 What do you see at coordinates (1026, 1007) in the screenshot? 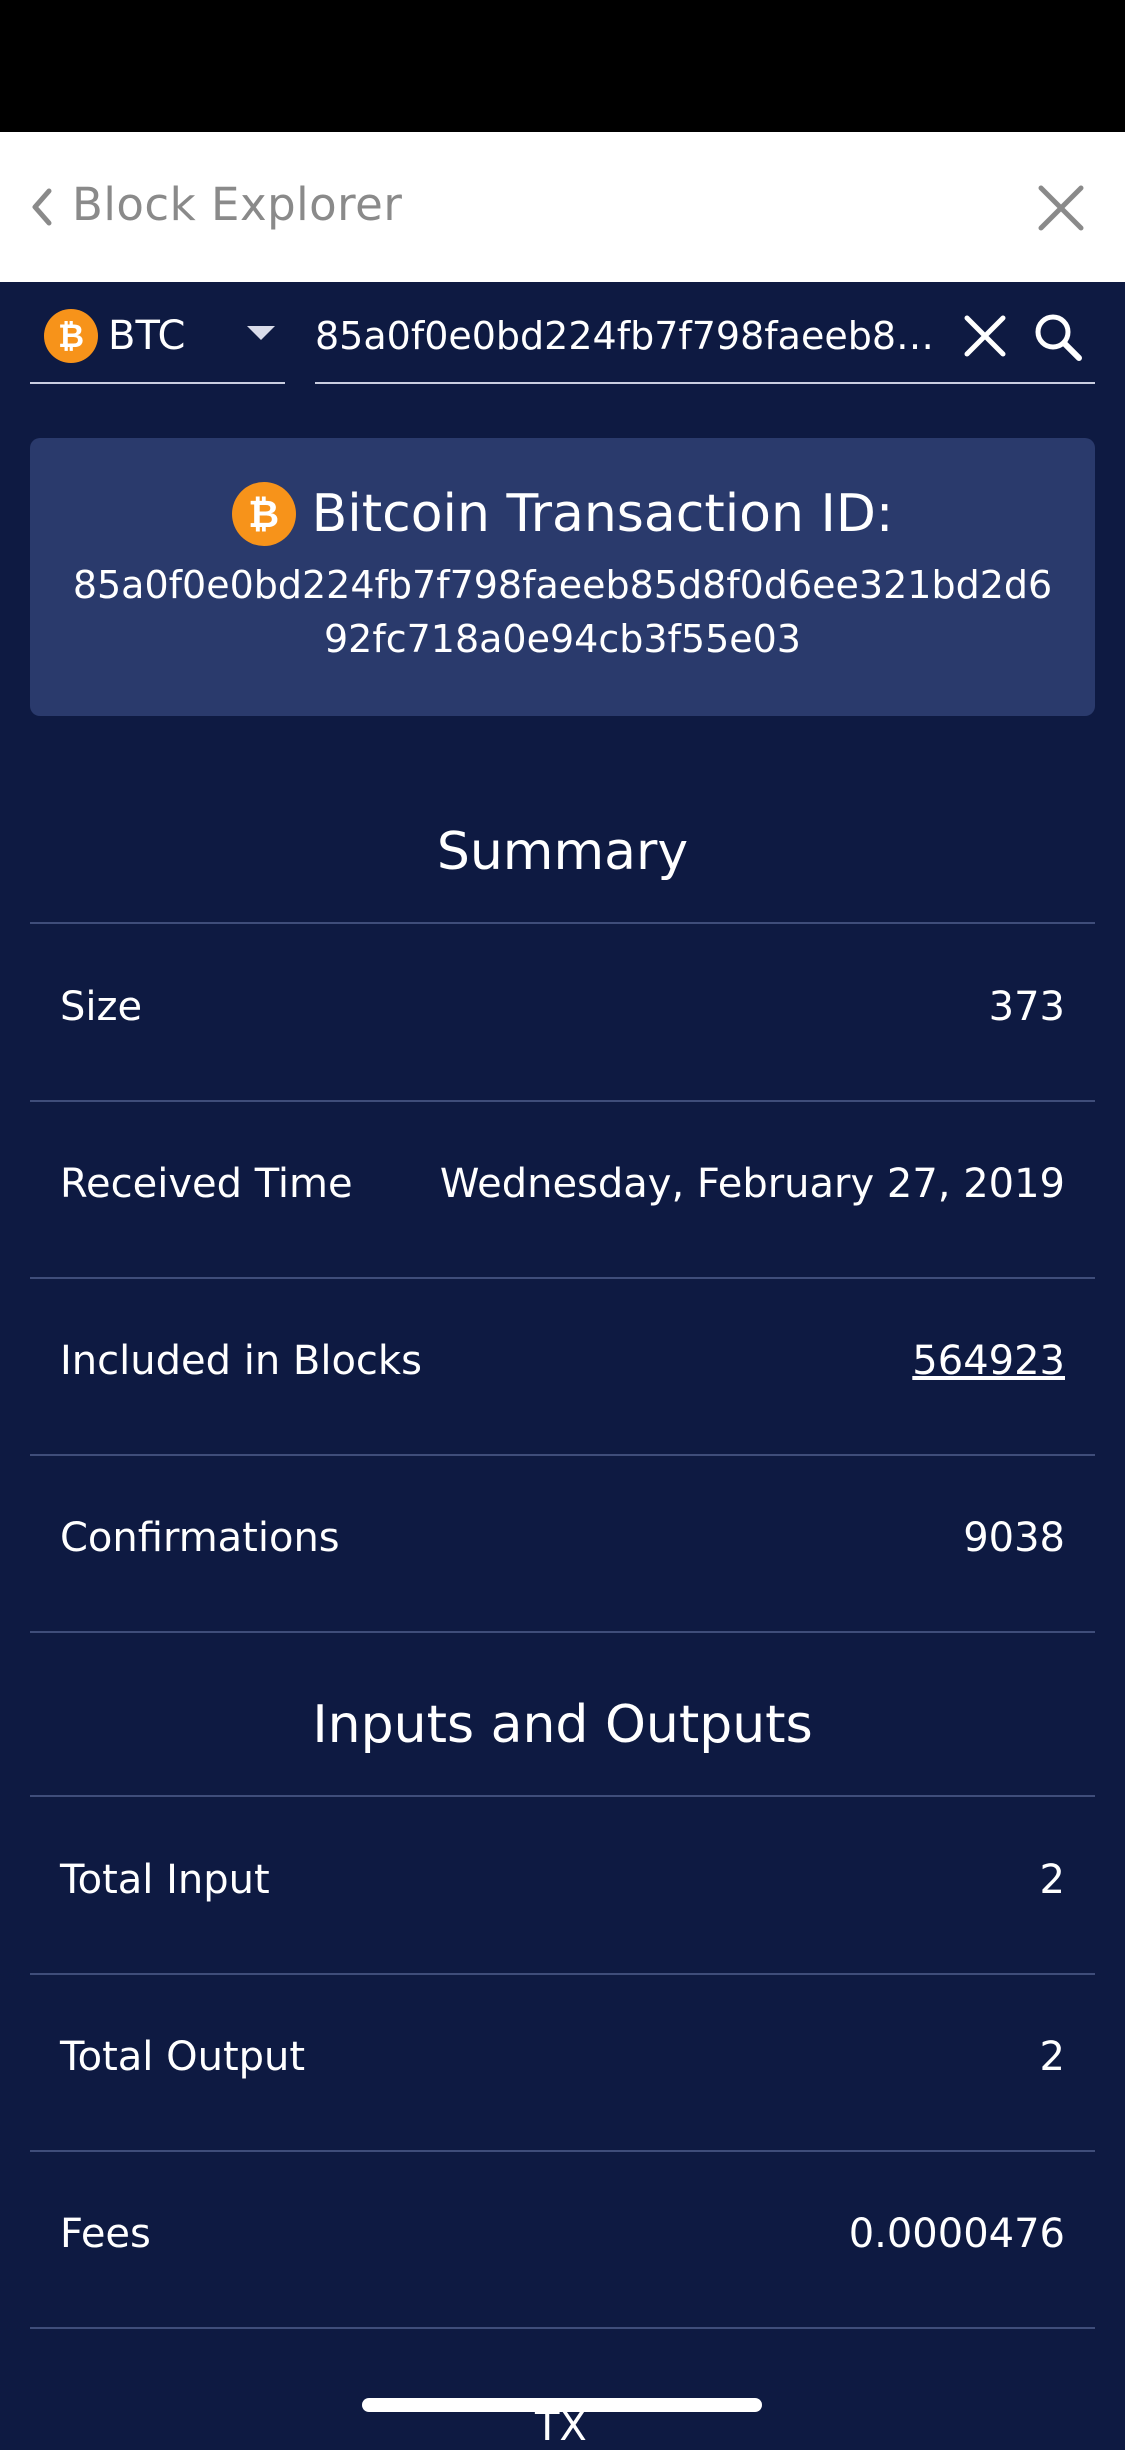
I see `row-value: 373` at bounding box center [1026, 1007].